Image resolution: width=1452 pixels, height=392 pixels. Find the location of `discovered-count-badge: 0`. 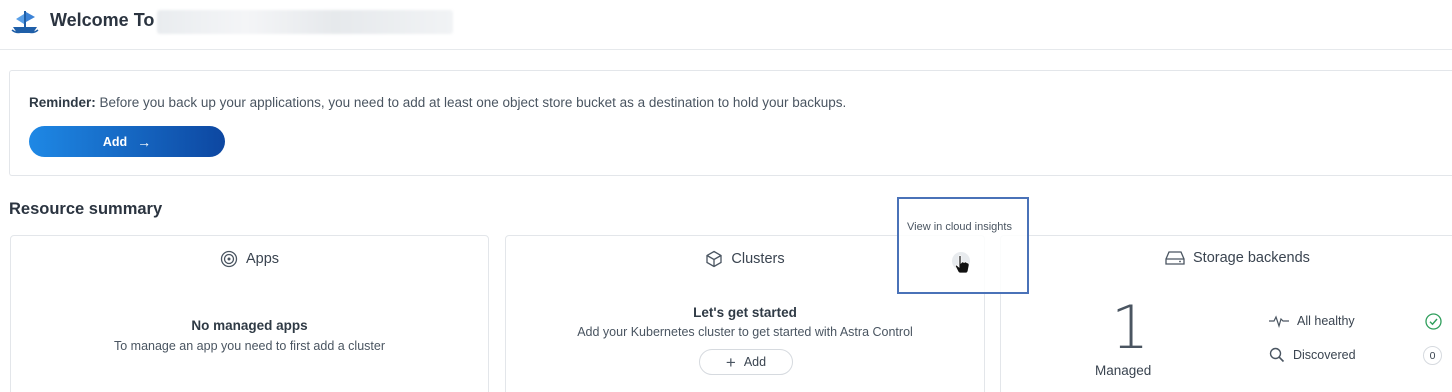

discovered-count-badge: 0 is located at coordinates (1432, 355).